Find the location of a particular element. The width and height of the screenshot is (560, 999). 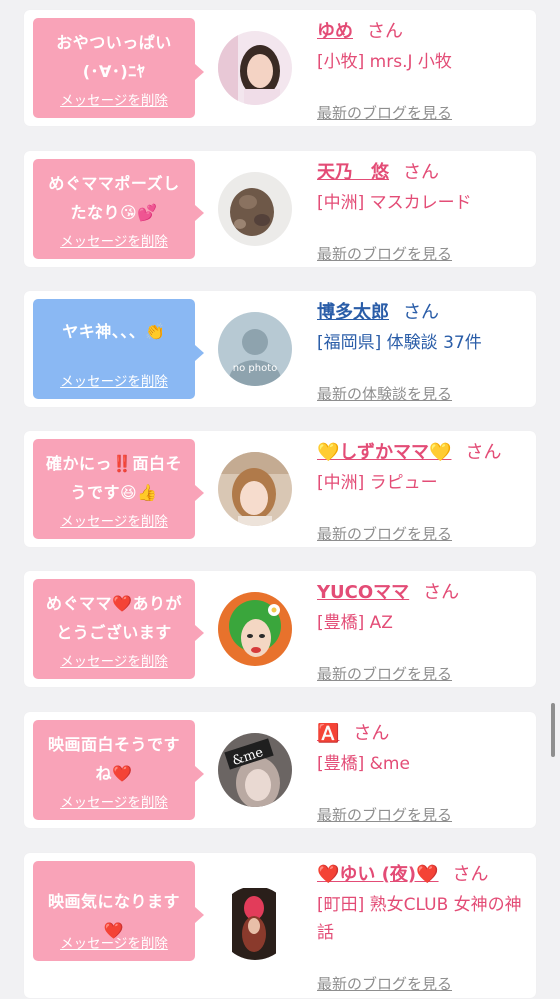

message-bubble: めぐママ❤️ありが とうございます メッセージを削除 is located at coordinates (118, 629).